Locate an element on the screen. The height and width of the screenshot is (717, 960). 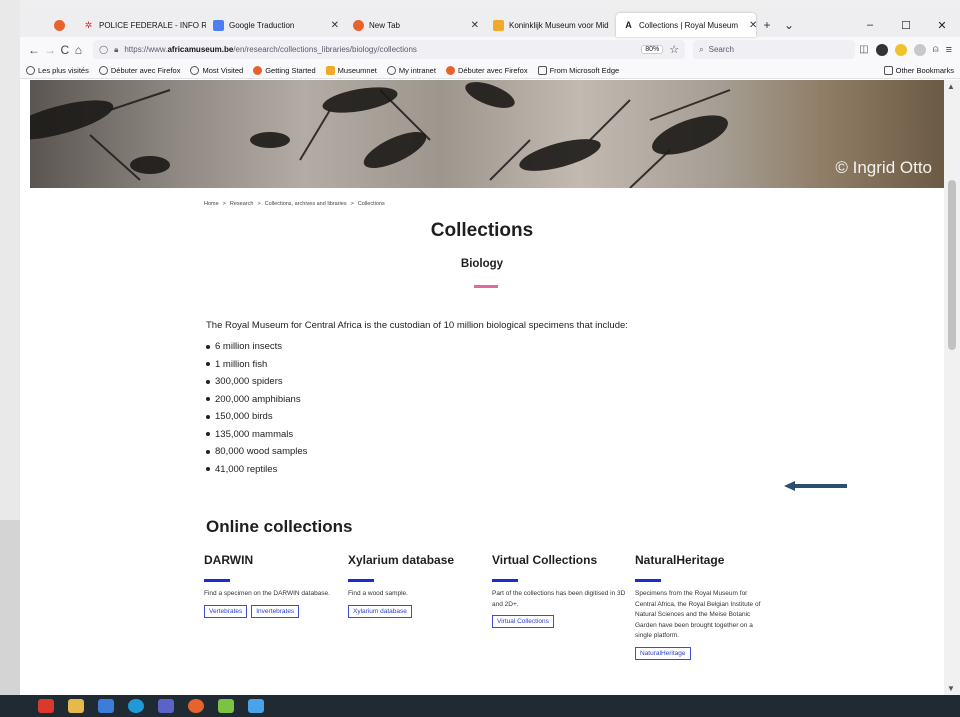
snipping-tool-icon is located at coordinates (256, 706).